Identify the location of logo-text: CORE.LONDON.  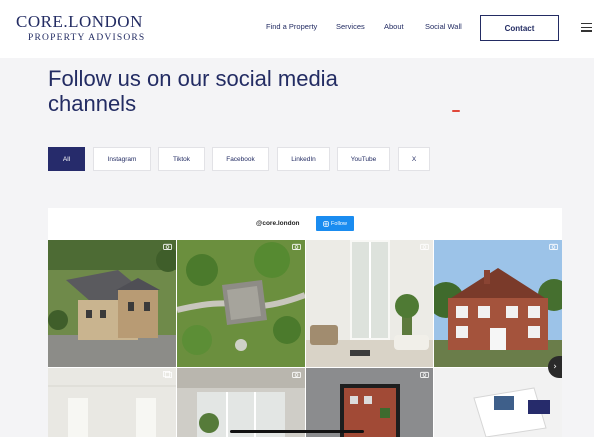
(79, 22).